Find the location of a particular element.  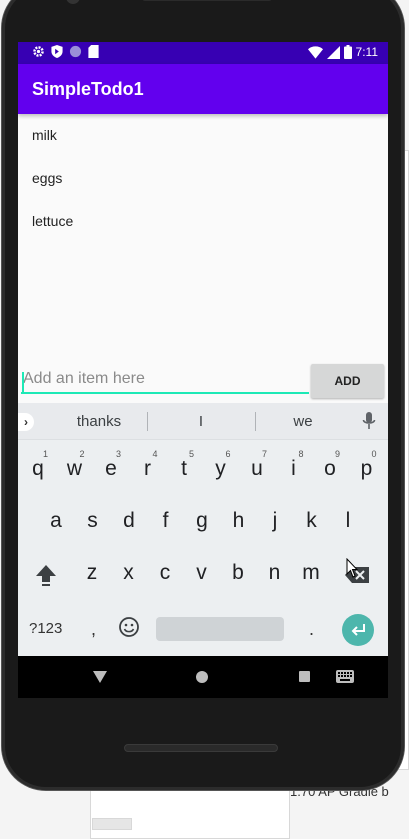

key-i: i8 is located at coordinates (294, 469).